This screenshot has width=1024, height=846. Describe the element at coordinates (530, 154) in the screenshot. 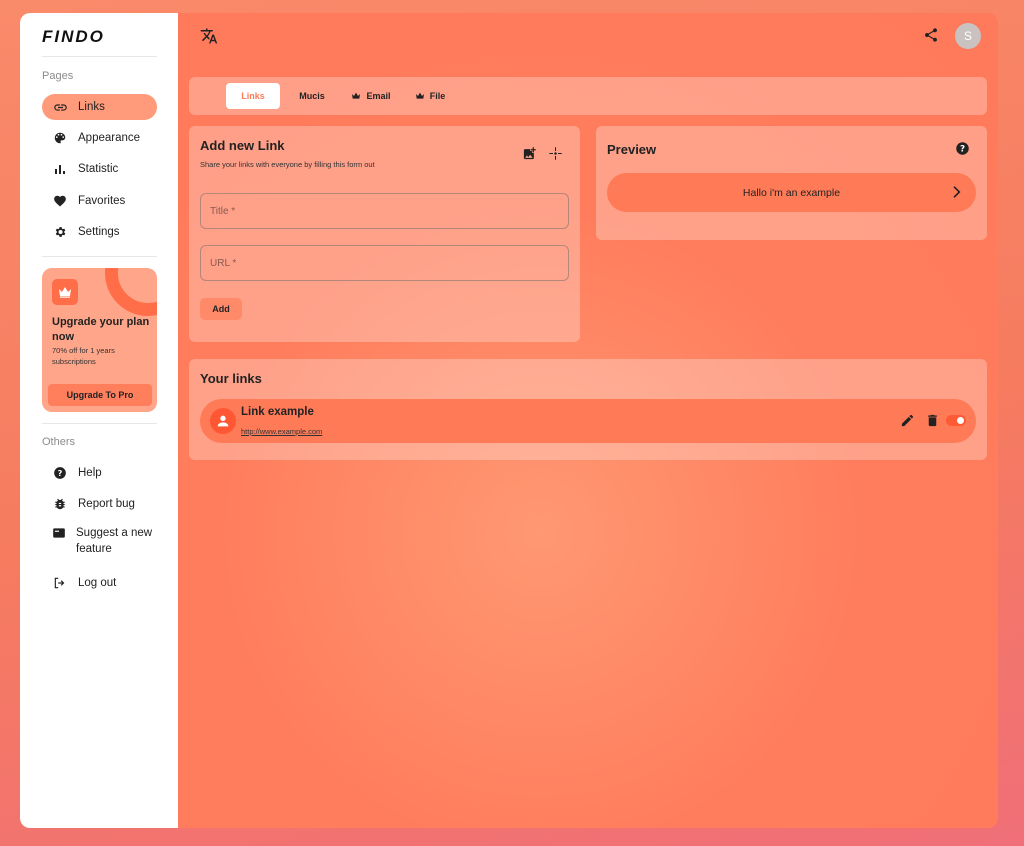

I see `add-image-icon` at that location.